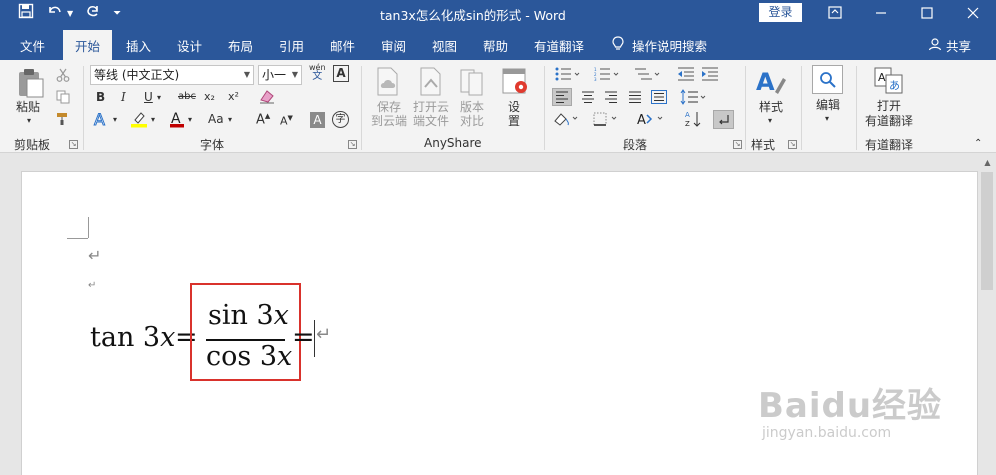  What do you see at coordinates (93, 13) in the screenshot?
I see `redo-icon` at bounding box center [93, 13].